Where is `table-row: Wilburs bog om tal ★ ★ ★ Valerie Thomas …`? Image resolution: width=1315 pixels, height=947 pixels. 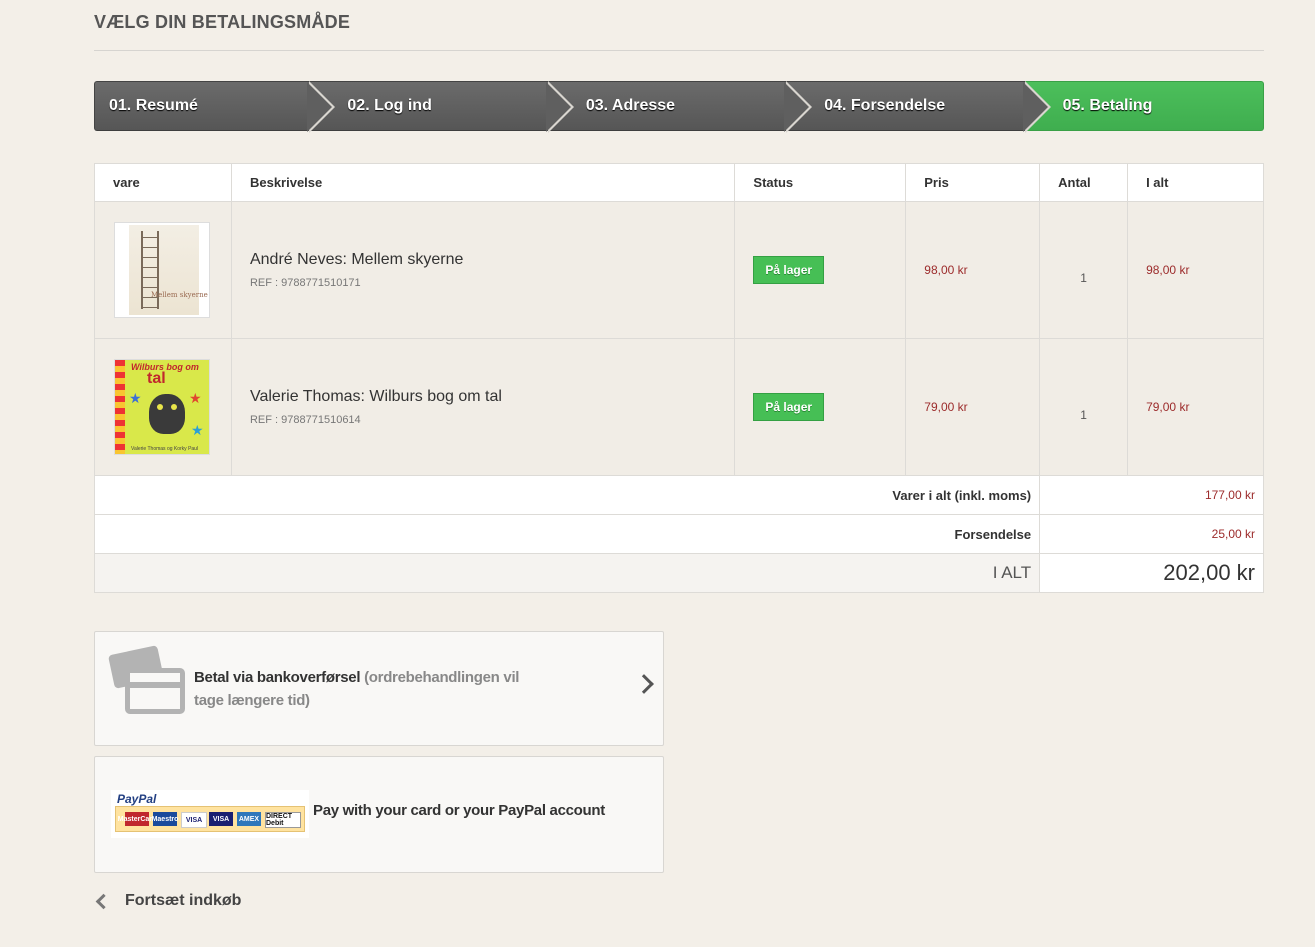
table-row: Wilburs bog om tal ★ ★ ★ Valerie Thomas … is located at coordinates (679, 407).